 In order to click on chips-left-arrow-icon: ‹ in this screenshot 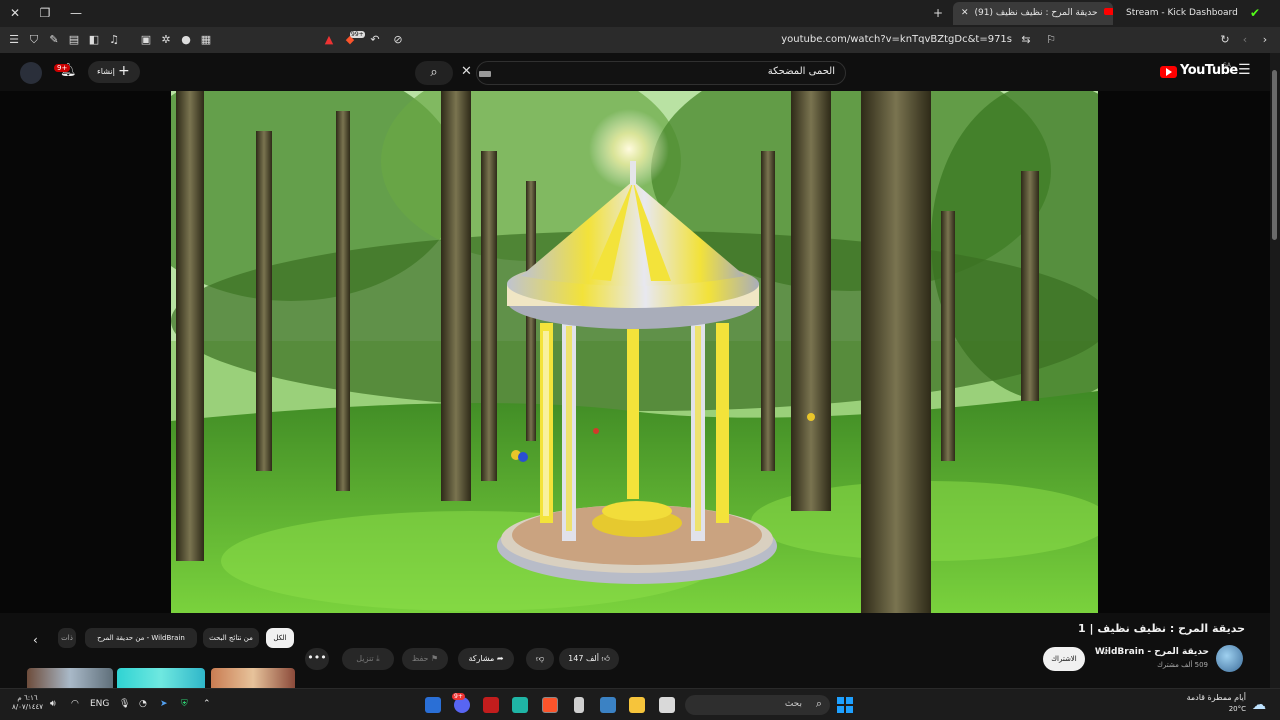, I will do `click(35, 640)`.